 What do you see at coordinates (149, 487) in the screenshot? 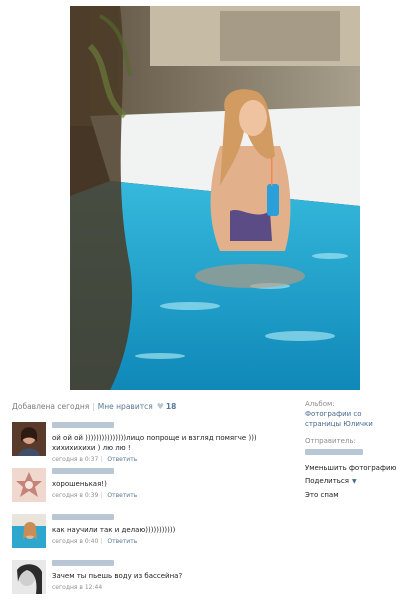
I see `comment-item: хорошенькая!) сегодня в 0:39 | Ответить` at bounding box center [149, 487].